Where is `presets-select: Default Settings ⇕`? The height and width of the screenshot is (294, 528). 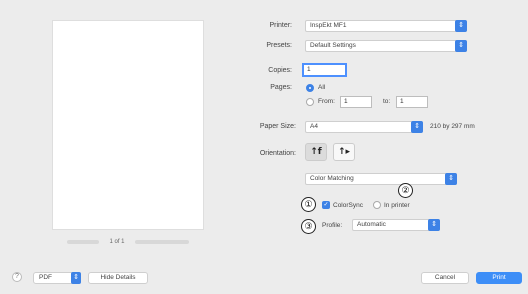
presets-select: Default Settings ⇕ is located at coordinates (386, 46).